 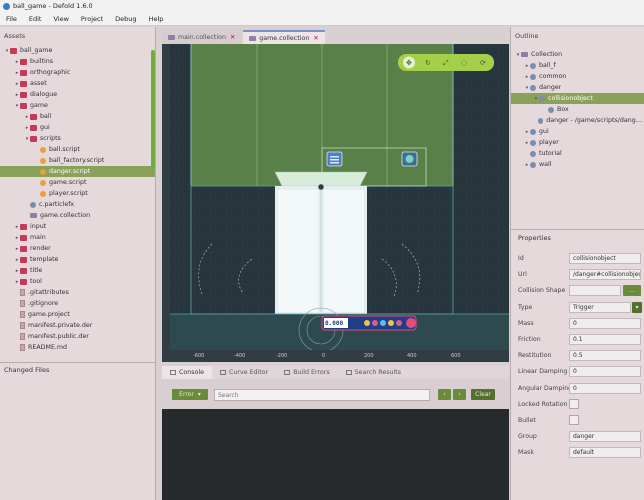 I want to click on prev-match-button: ‹, so click(x=444, y=394).